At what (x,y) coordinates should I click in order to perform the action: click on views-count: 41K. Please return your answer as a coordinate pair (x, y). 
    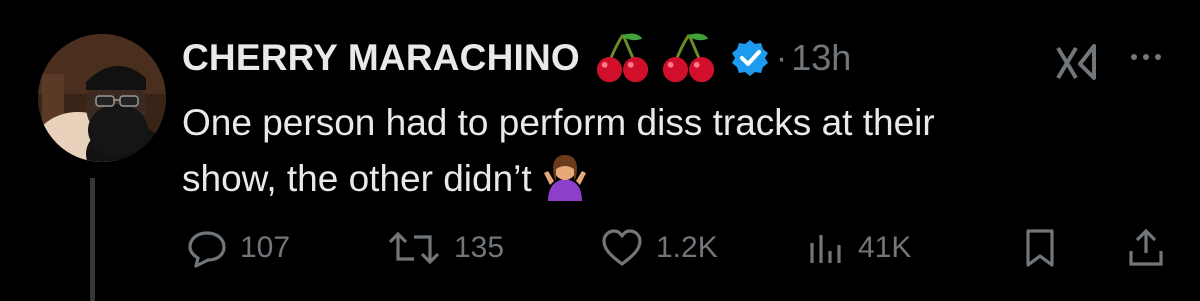
    Looking at the image, I should click on (885, 247).